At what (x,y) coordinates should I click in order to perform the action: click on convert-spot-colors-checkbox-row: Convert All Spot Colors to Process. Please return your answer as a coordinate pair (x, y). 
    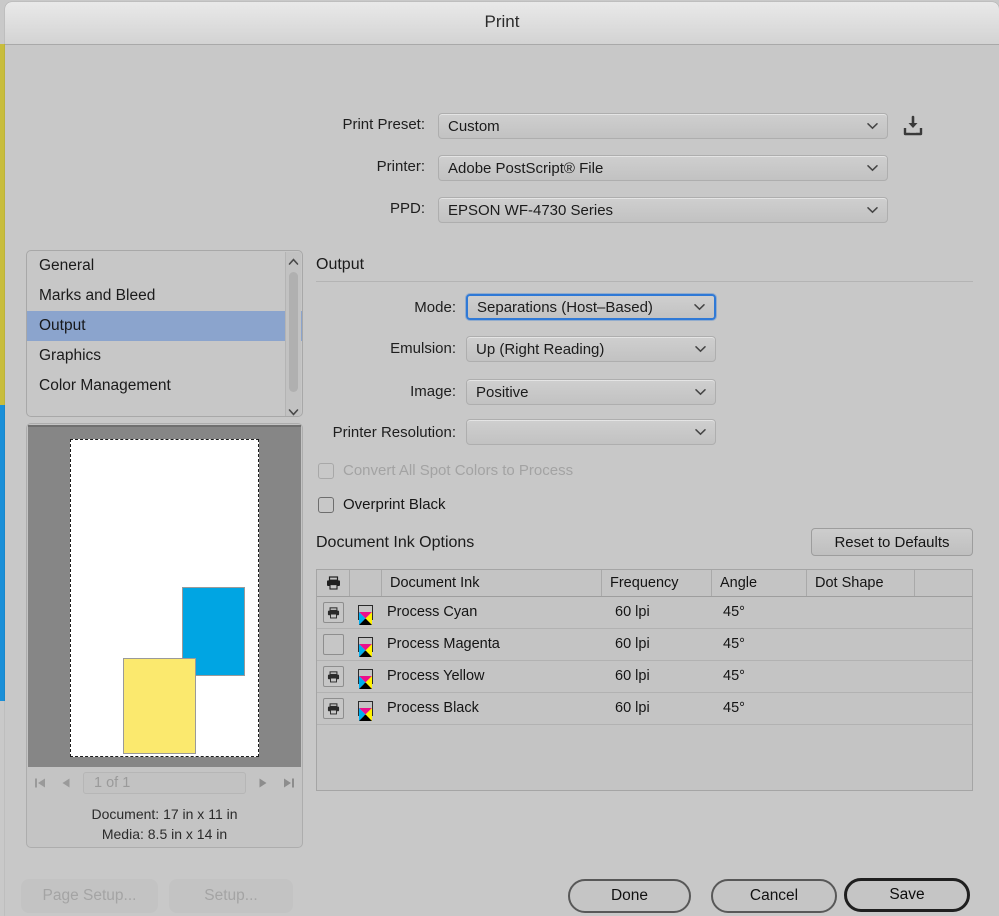
    Looking at the image, I should click on (445, 470).